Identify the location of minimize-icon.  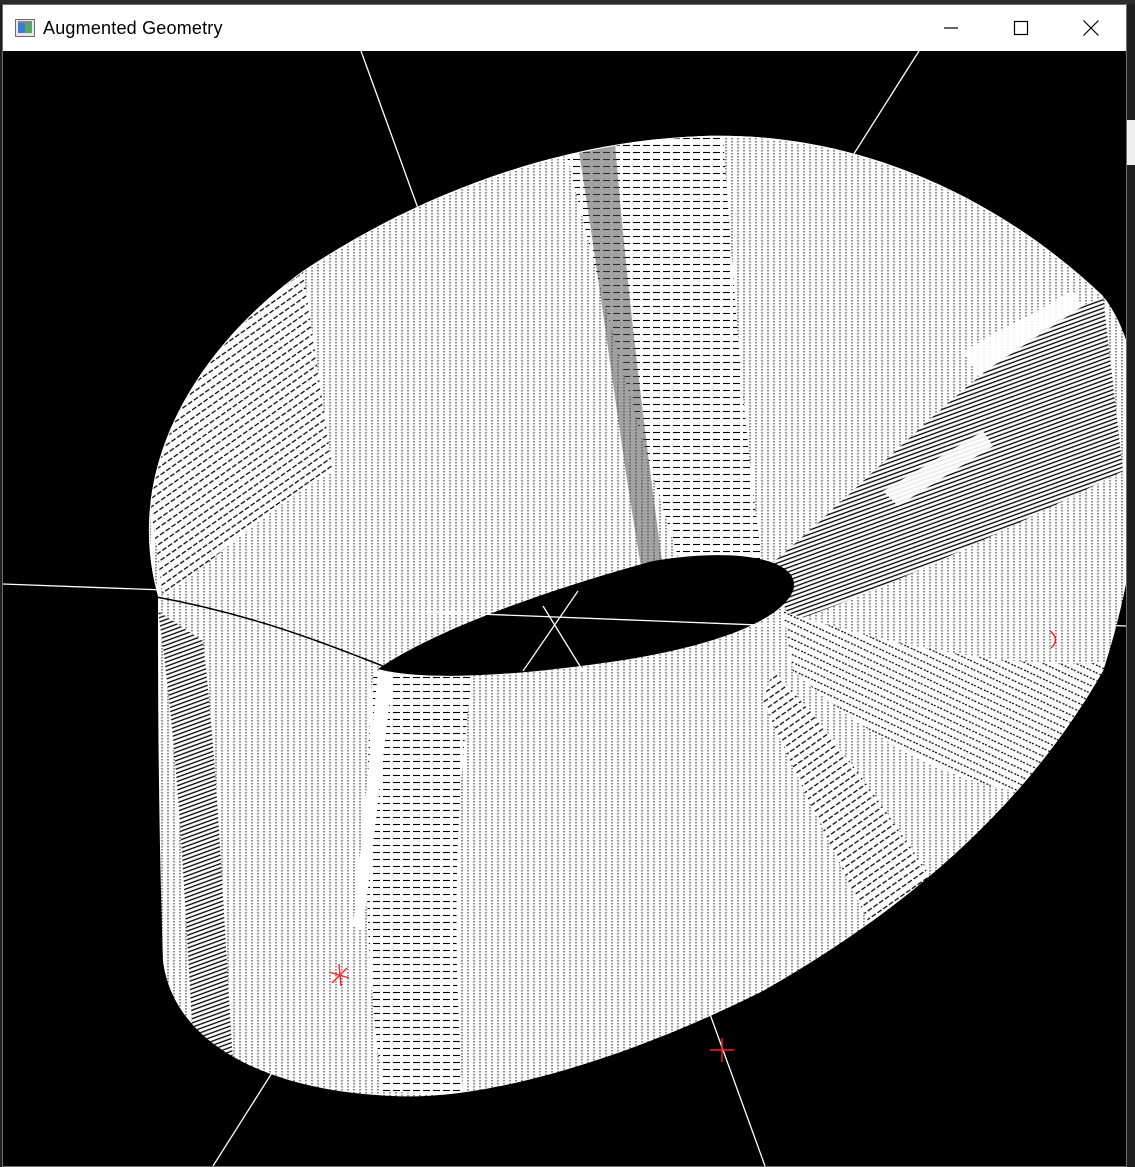
(951, 28).